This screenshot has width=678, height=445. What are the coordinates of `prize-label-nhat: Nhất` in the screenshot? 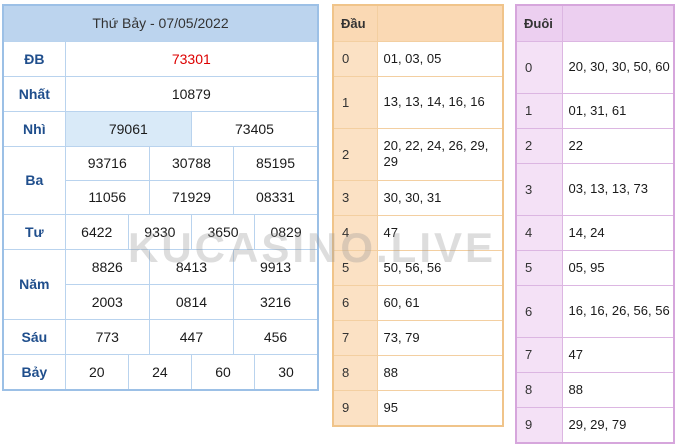 It's located at (34, 93).